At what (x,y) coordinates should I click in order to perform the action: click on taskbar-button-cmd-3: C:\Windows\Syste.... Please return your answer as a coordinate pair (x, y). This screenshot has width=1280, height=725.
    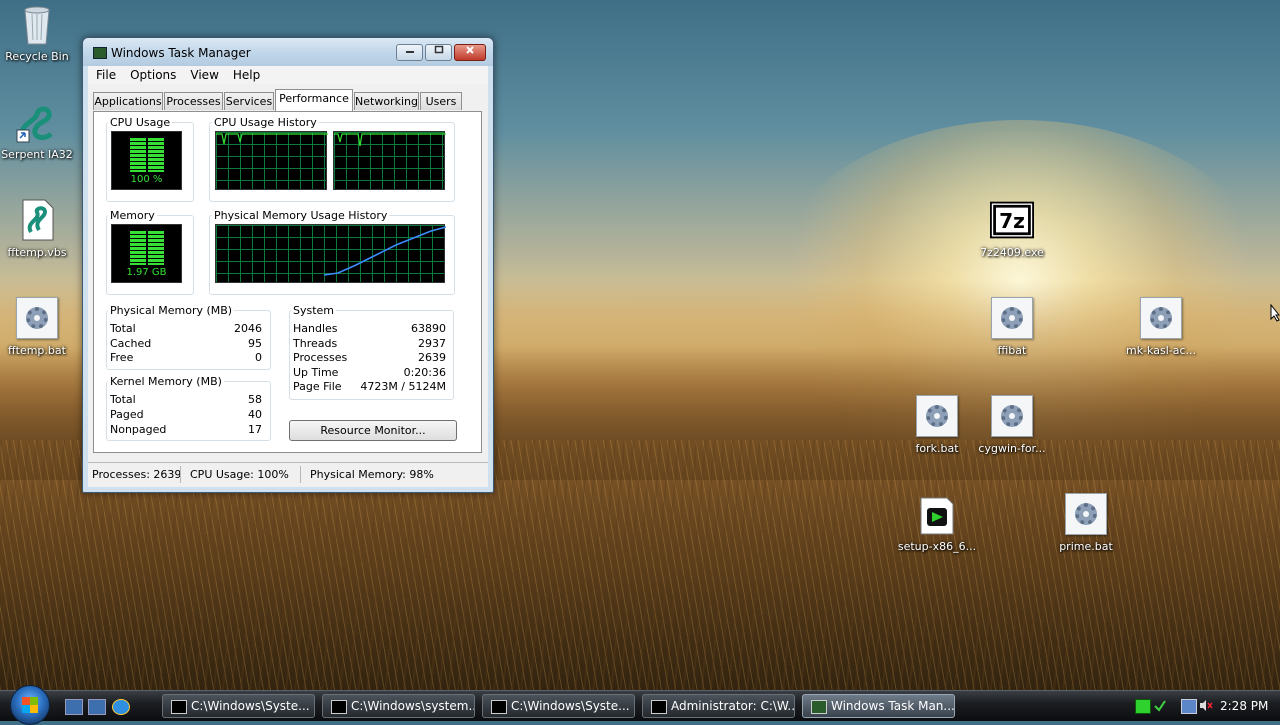
    Looking at the image, I should click on (558, 706).